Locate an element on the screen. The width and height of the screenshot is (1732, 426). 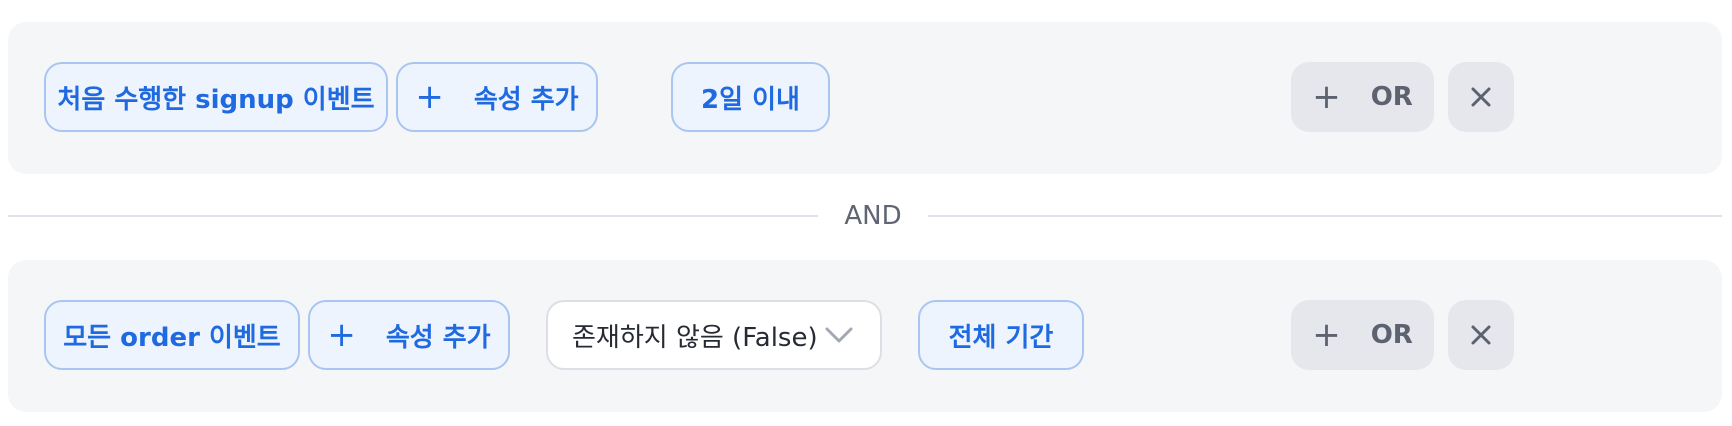
event-chip-label: 처음 수행한 signup 이벤트 is located at coordinates (216, 99).